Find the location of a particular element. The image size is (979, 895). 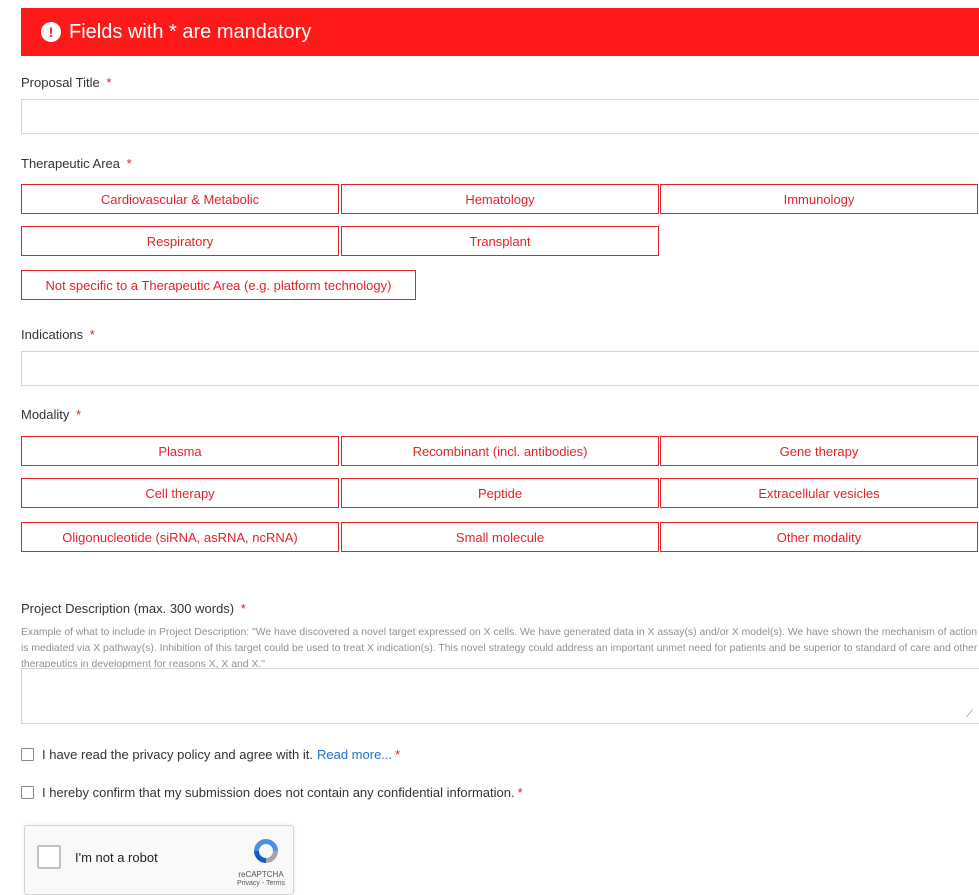

indications-label: Indications * is located at coordinates (58, 334).